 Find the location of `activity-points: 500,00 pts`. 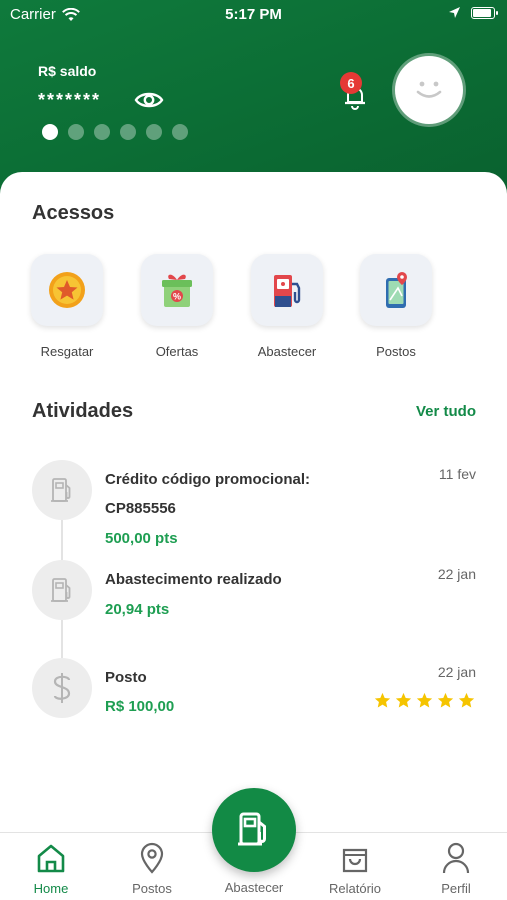

activity-points: 500,00 pts is located at coordinates (141, 538).